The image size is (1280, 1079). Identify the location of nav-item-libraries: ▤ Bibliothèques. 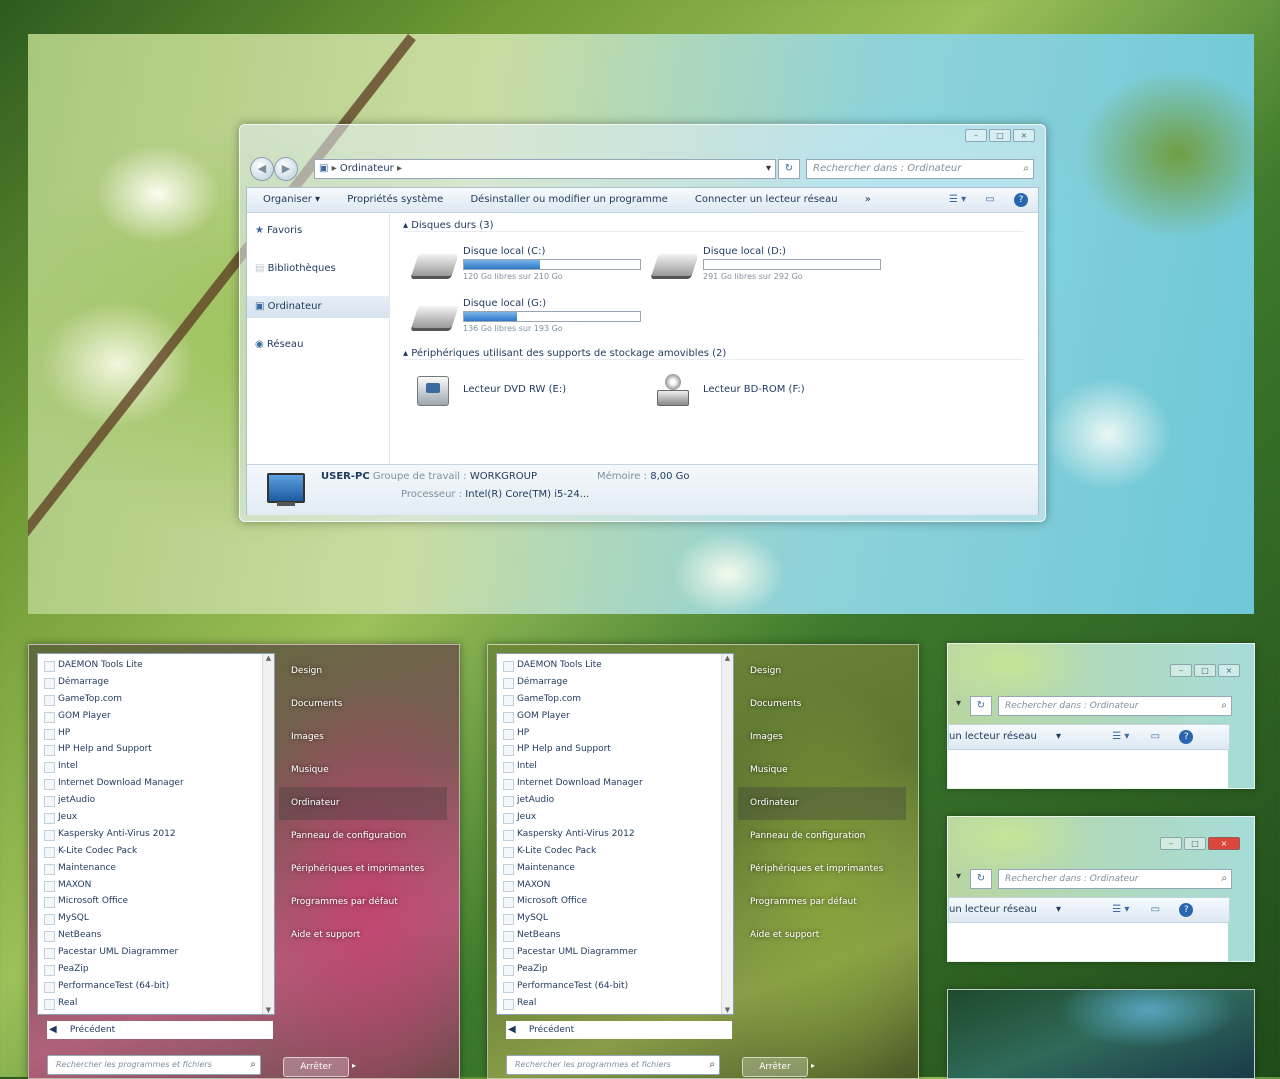
(318, 269).